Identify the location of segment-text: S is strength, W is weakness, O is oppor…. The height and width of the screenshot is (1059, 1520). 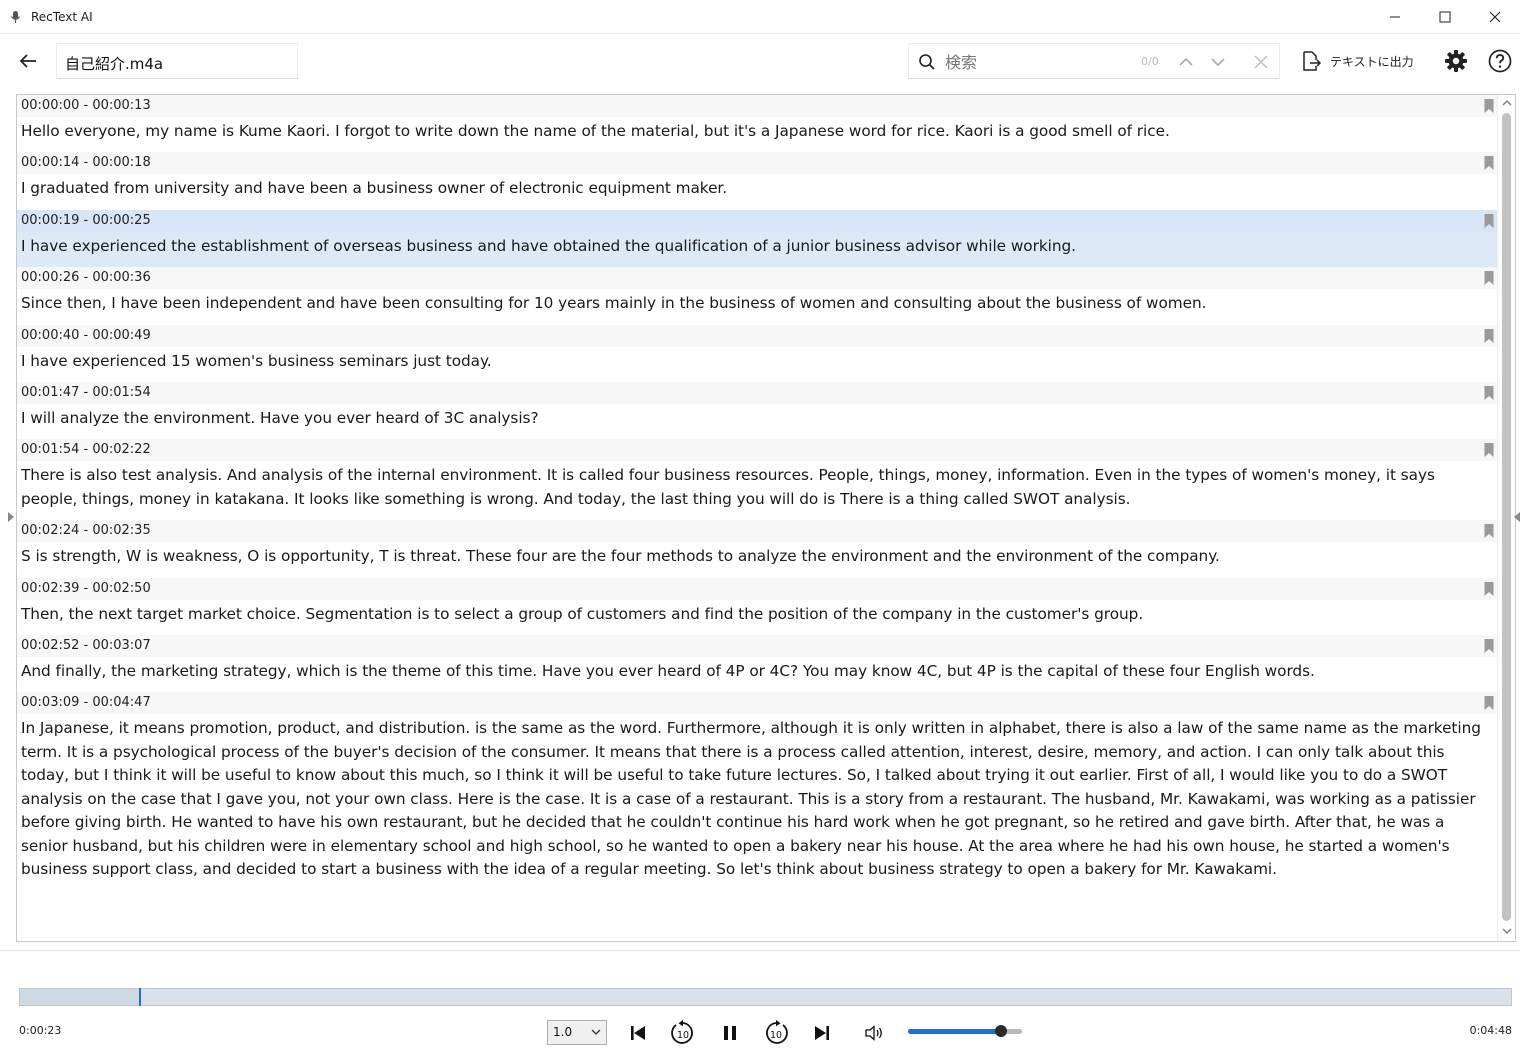
(757, 559).